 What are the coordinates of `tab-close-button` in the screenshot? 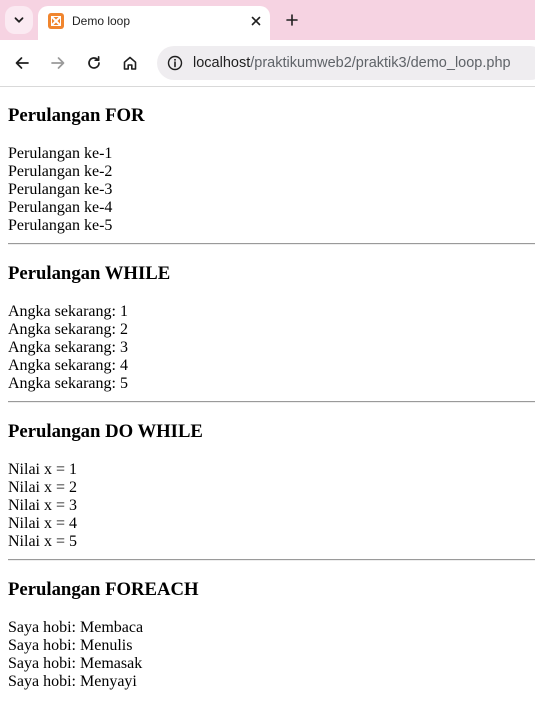 It's located at (256, 21).